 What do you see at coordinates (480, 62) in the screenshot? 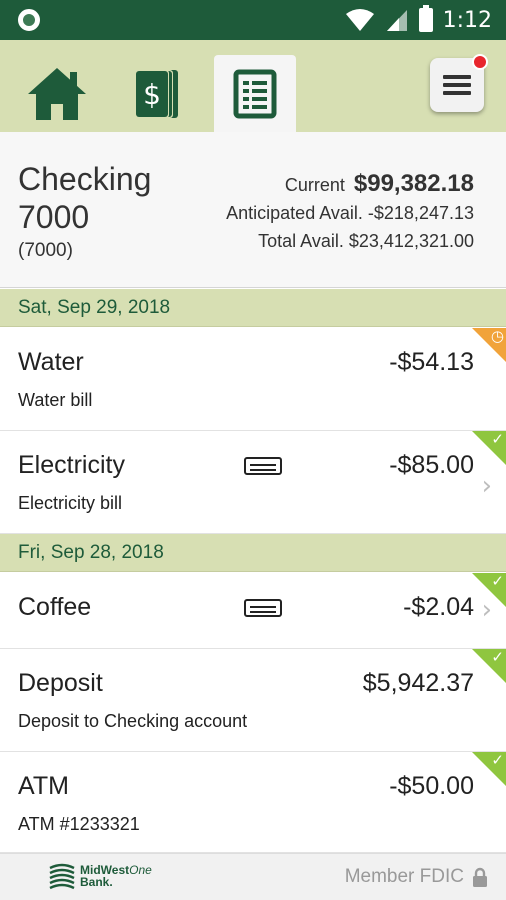
I see `notification-badge` at bounding box center [480, 62].